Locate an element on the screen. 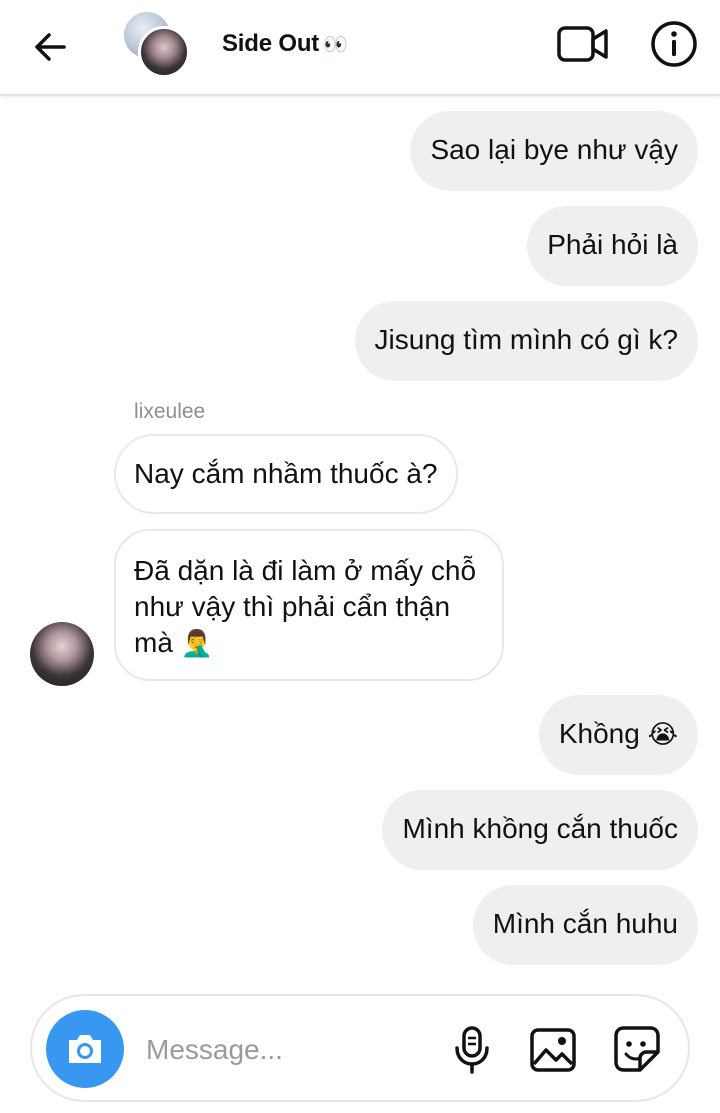 The height and width of the screenshot is (1113, 720). arrow-left-icon is located at coordinates (50, 47).